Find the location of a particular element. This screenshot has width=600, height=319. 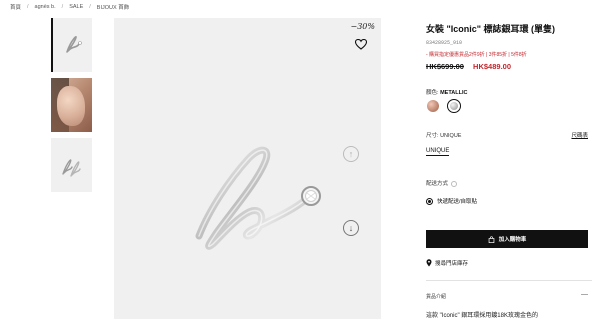

breadcrumb-item-home: 首頁 is located at coordinates (15, 7).